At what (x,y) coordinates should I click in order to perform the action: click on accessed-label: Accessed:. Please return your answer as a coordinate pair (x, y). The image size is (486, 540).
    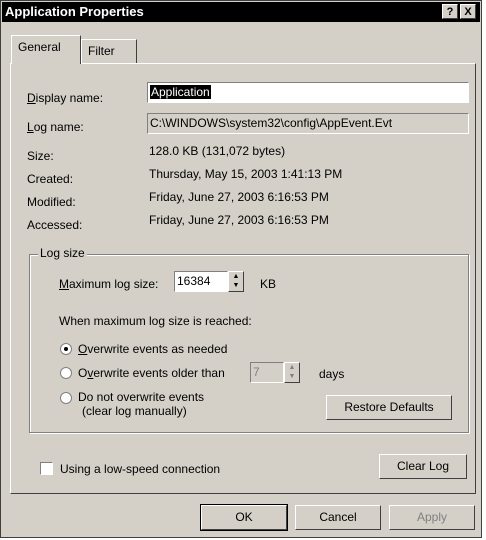
    Looking at the image, I should click on (55, 225).